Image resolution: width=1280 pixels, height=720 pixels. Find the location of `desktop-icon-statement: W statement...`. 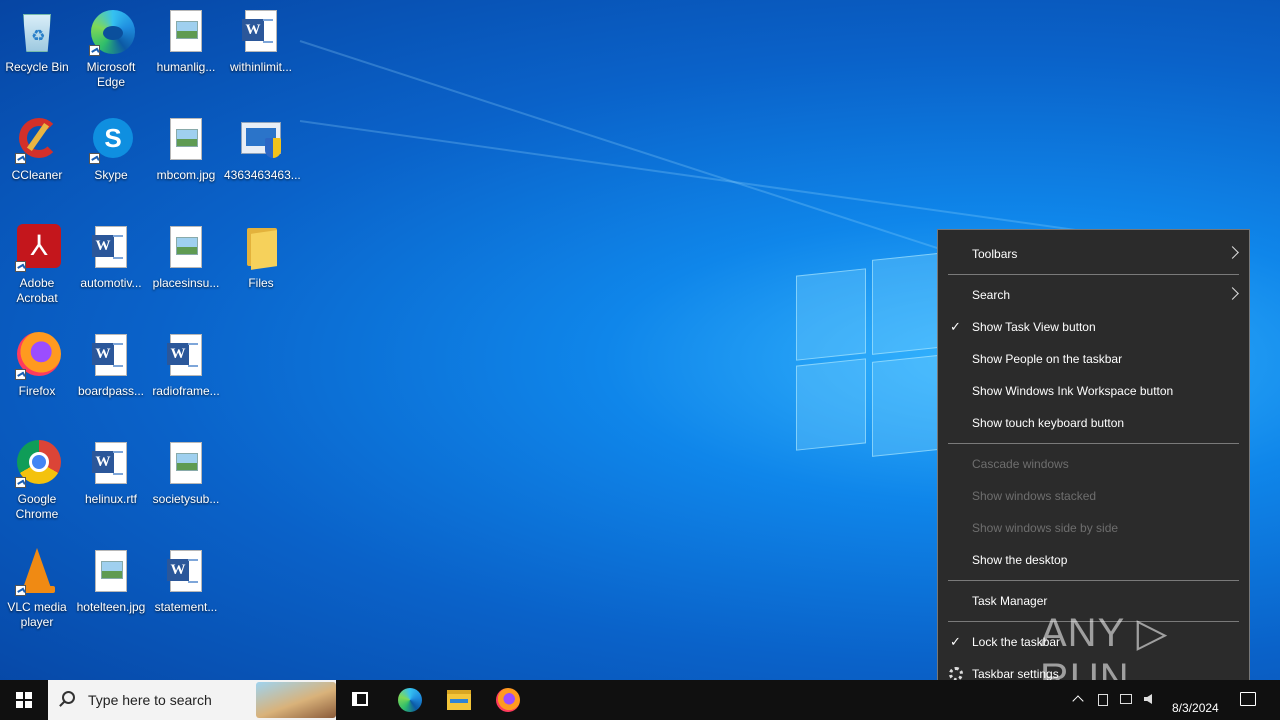

desktop-icon-statement: W statement... is located at coordinates (186, 581).